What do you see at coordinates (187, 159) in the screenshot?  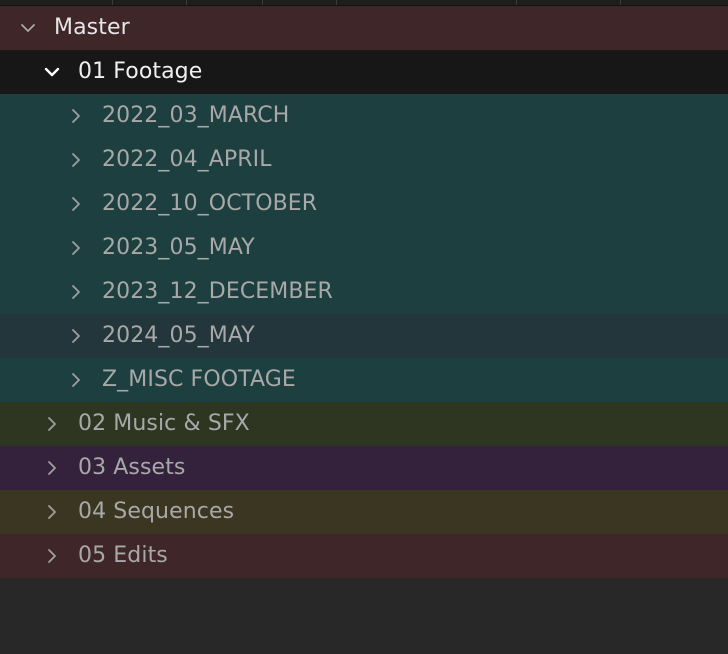 I see `bin-label: 2022_04_APRIL` at bounding box center [187, 159].